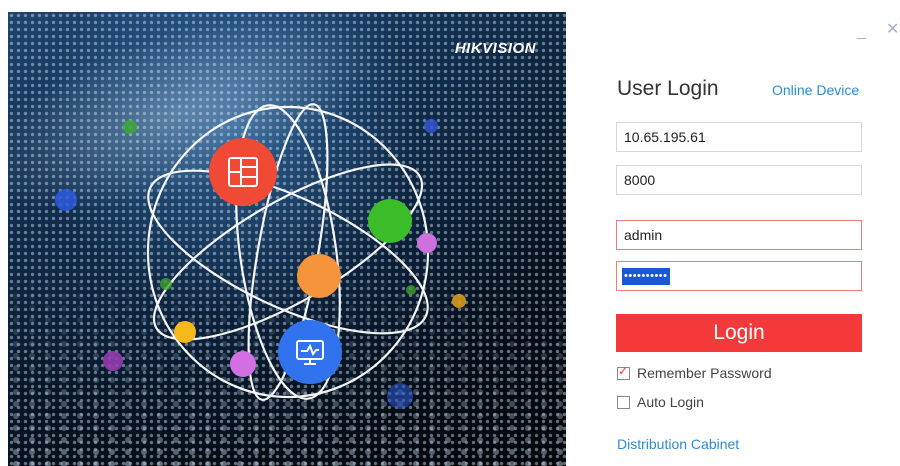  What do you see at coordinates (243, 364) in the screenshot?
I see `pink-node` at bounding box center [243, 364].